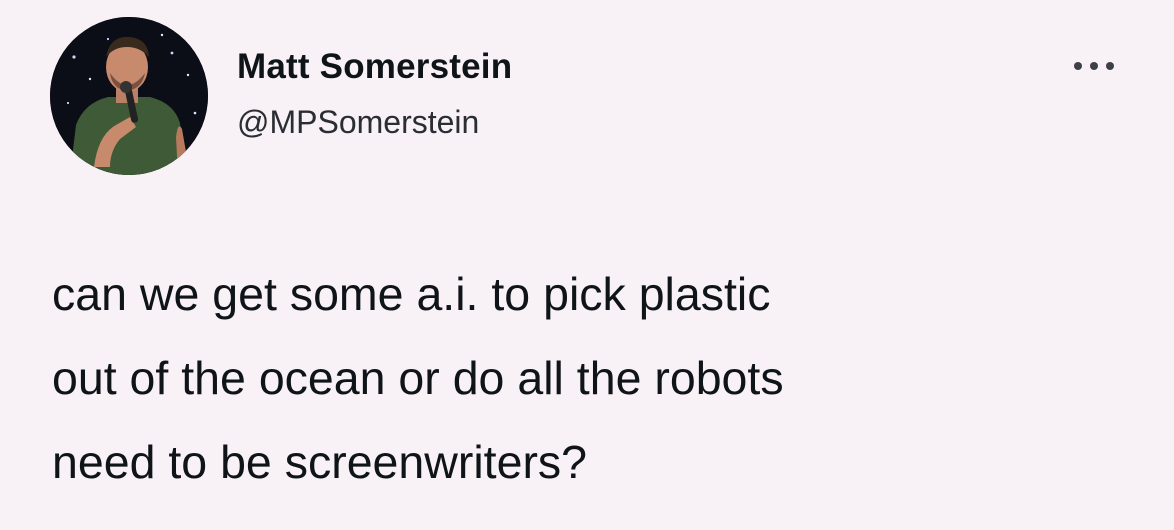 The height and width of the screenshot is (530, 1174). I want to click on more-options-icon, so click(1094, 58).